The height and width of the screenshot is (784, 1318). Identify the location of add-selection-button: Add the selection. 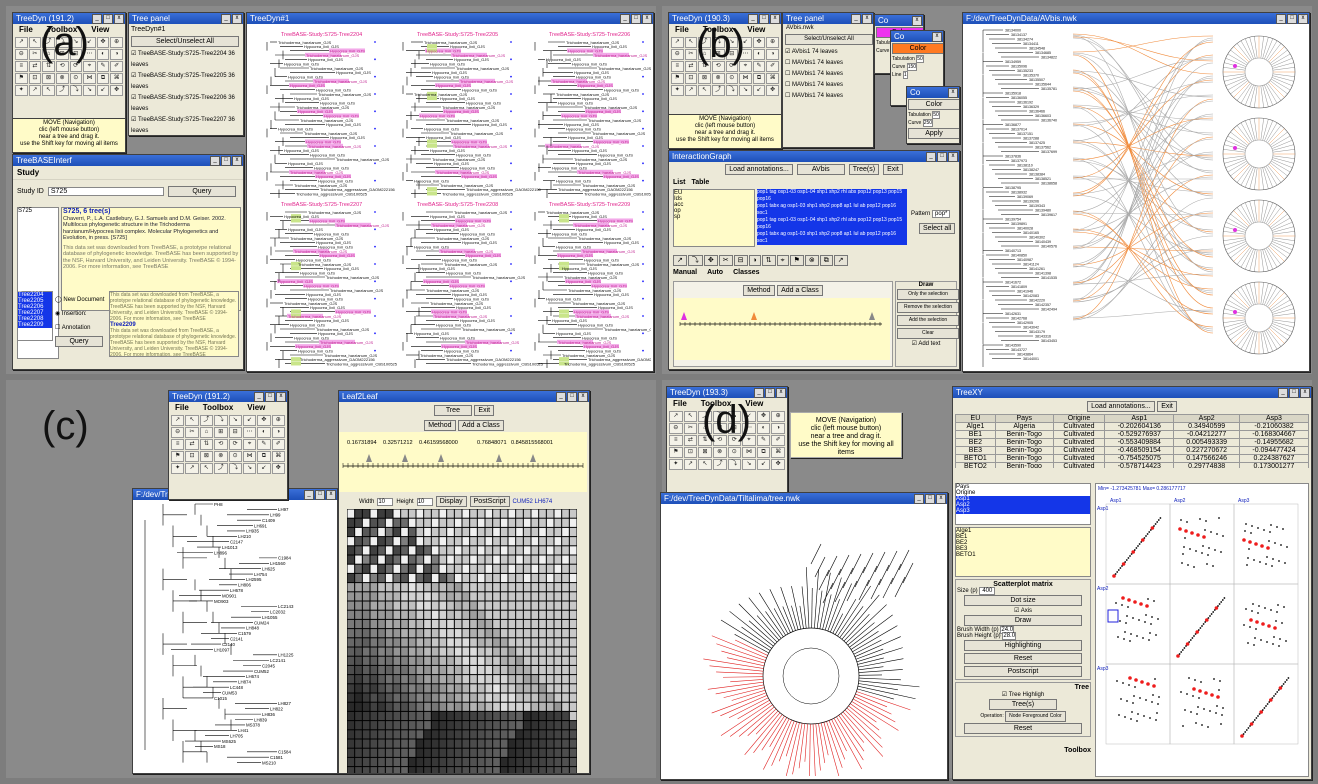
(928, 320).